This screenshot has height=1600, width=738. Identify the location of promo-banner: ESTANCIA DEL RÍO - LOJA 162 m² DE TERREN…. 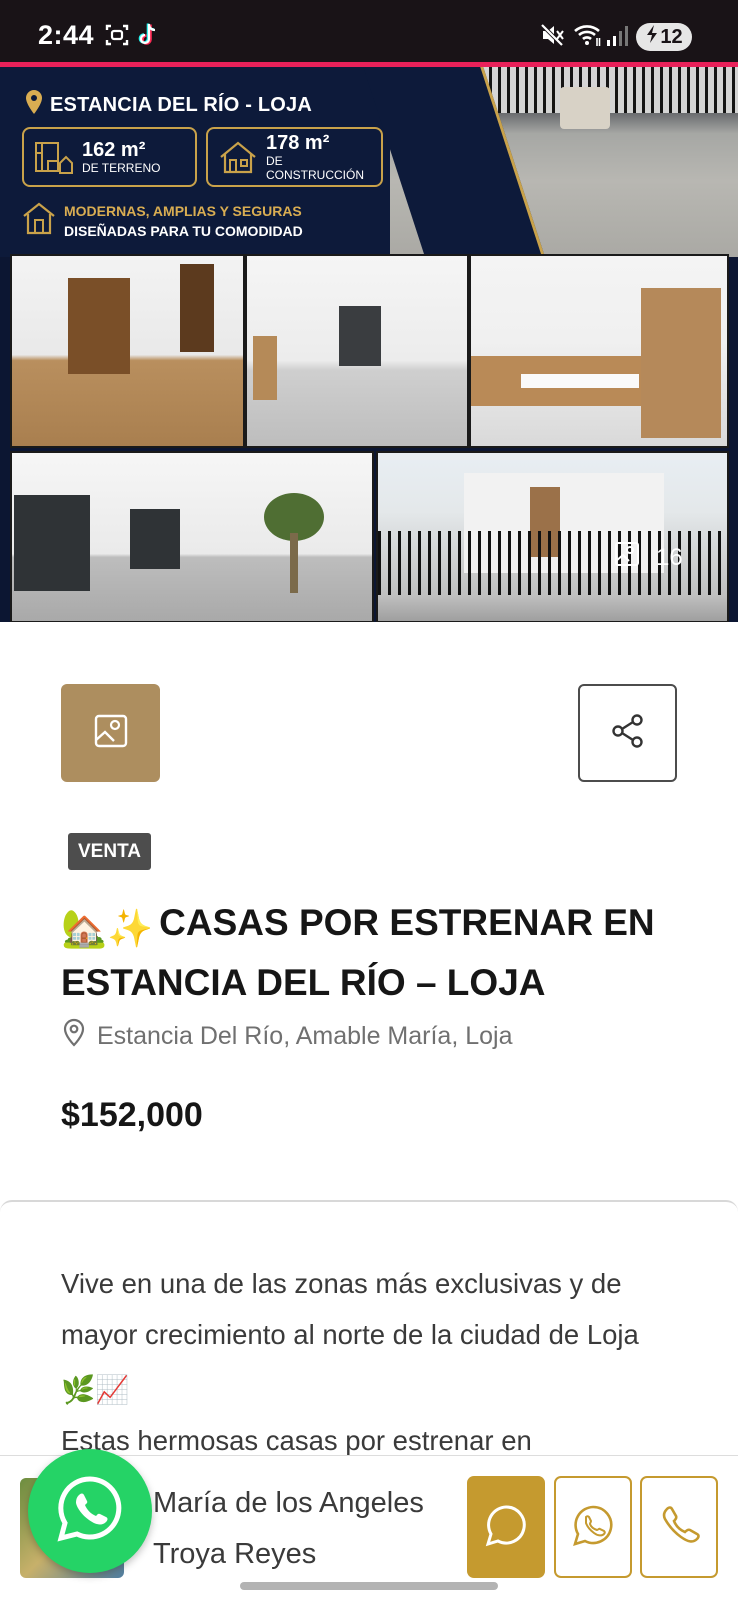
(369, 177).